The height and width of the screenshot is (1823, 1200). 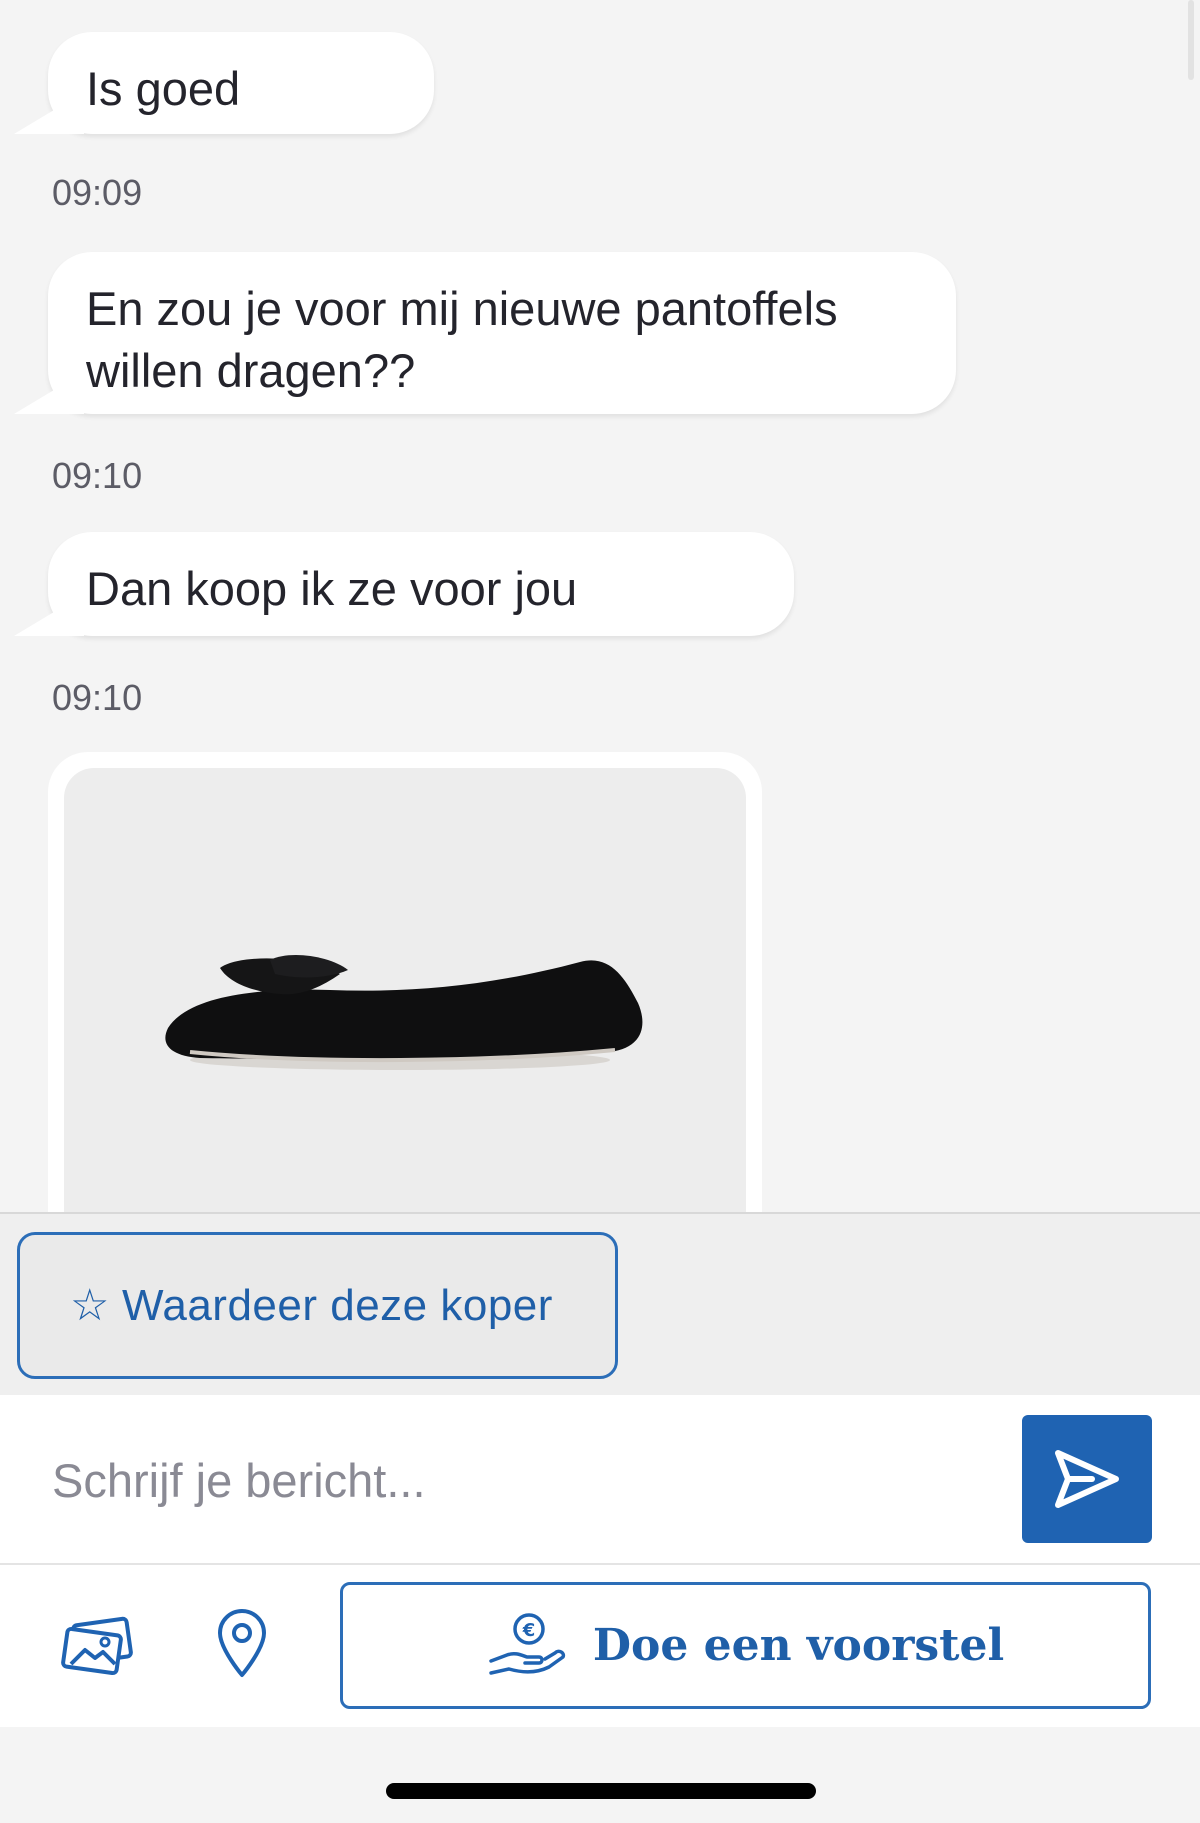 I want to click on photo-gallery-button, so click(x=97, y=1646).